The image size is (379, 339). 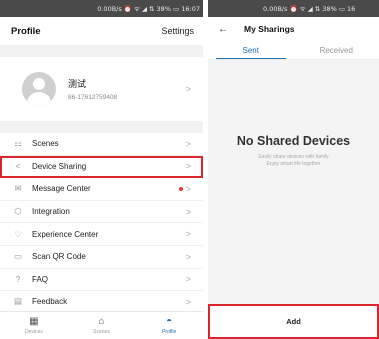 I want to click on page-title: Profile, so click(x=26, y=31).